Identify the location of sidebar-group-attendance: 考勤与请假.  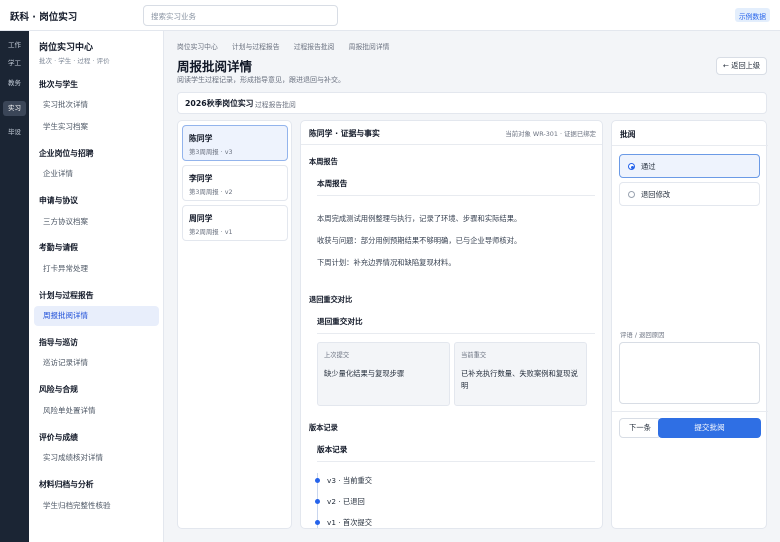
(58, 247).